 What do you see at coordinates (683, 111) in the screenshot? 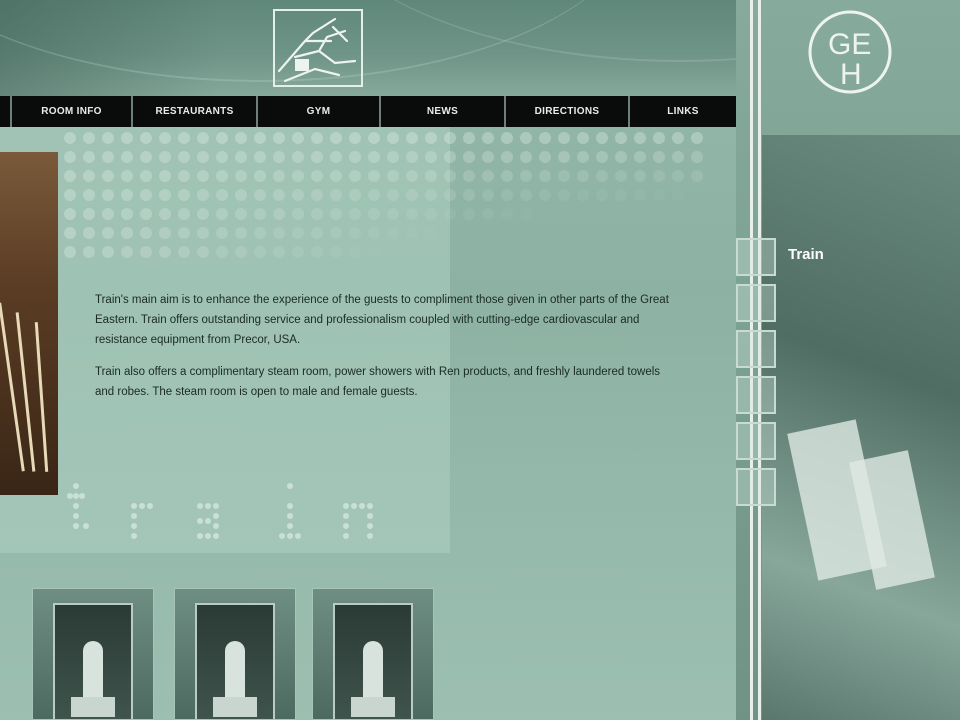
I see `nav-item-links: LINKS` at bounding box center [683, 111].